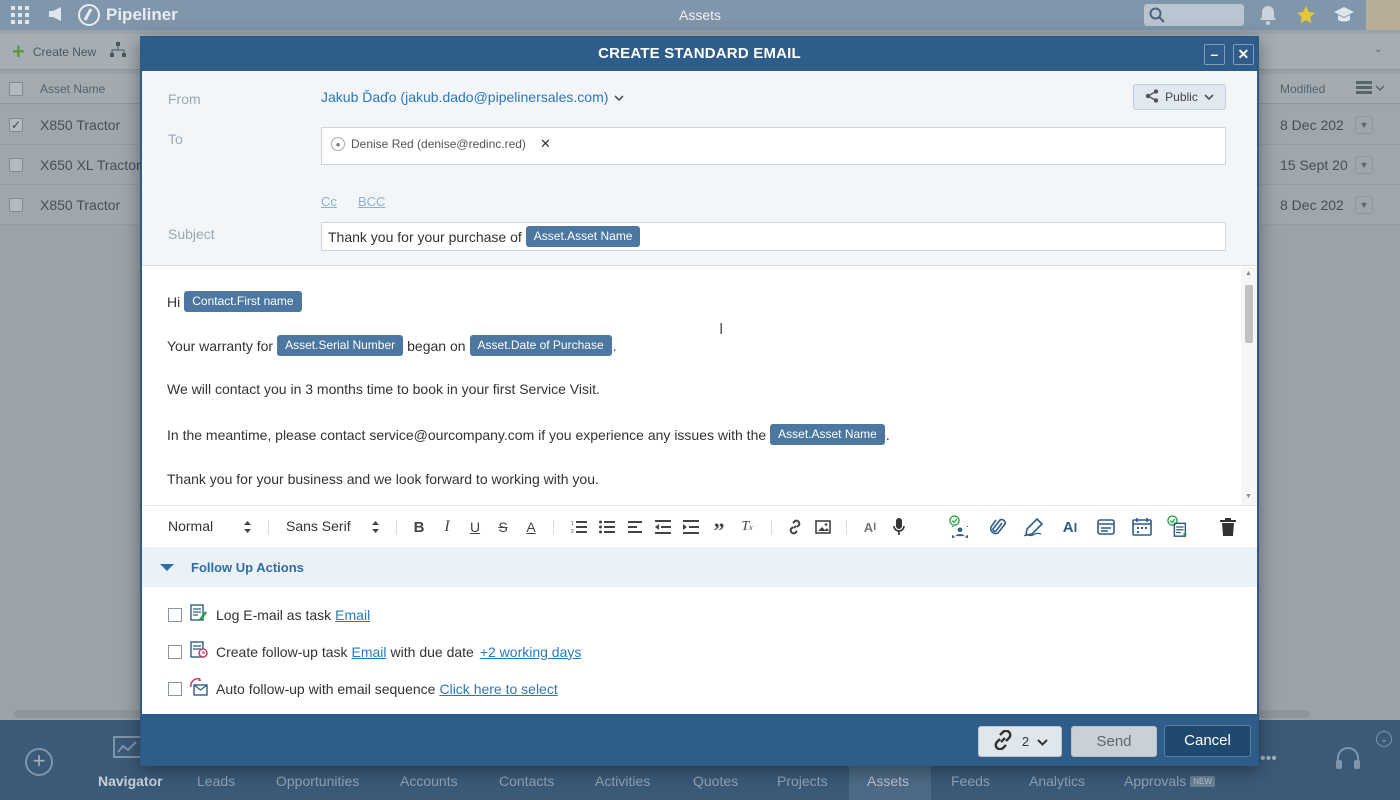  Describe the element at coordinates (1207, 741) in the screenshot. I see `cancel-button: Cancel` at that location.